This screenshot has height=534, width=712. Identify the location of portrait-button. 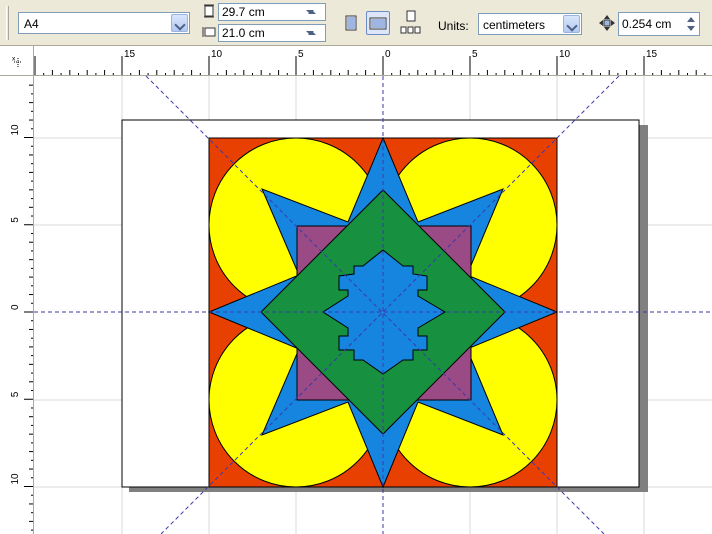
(351, 23).